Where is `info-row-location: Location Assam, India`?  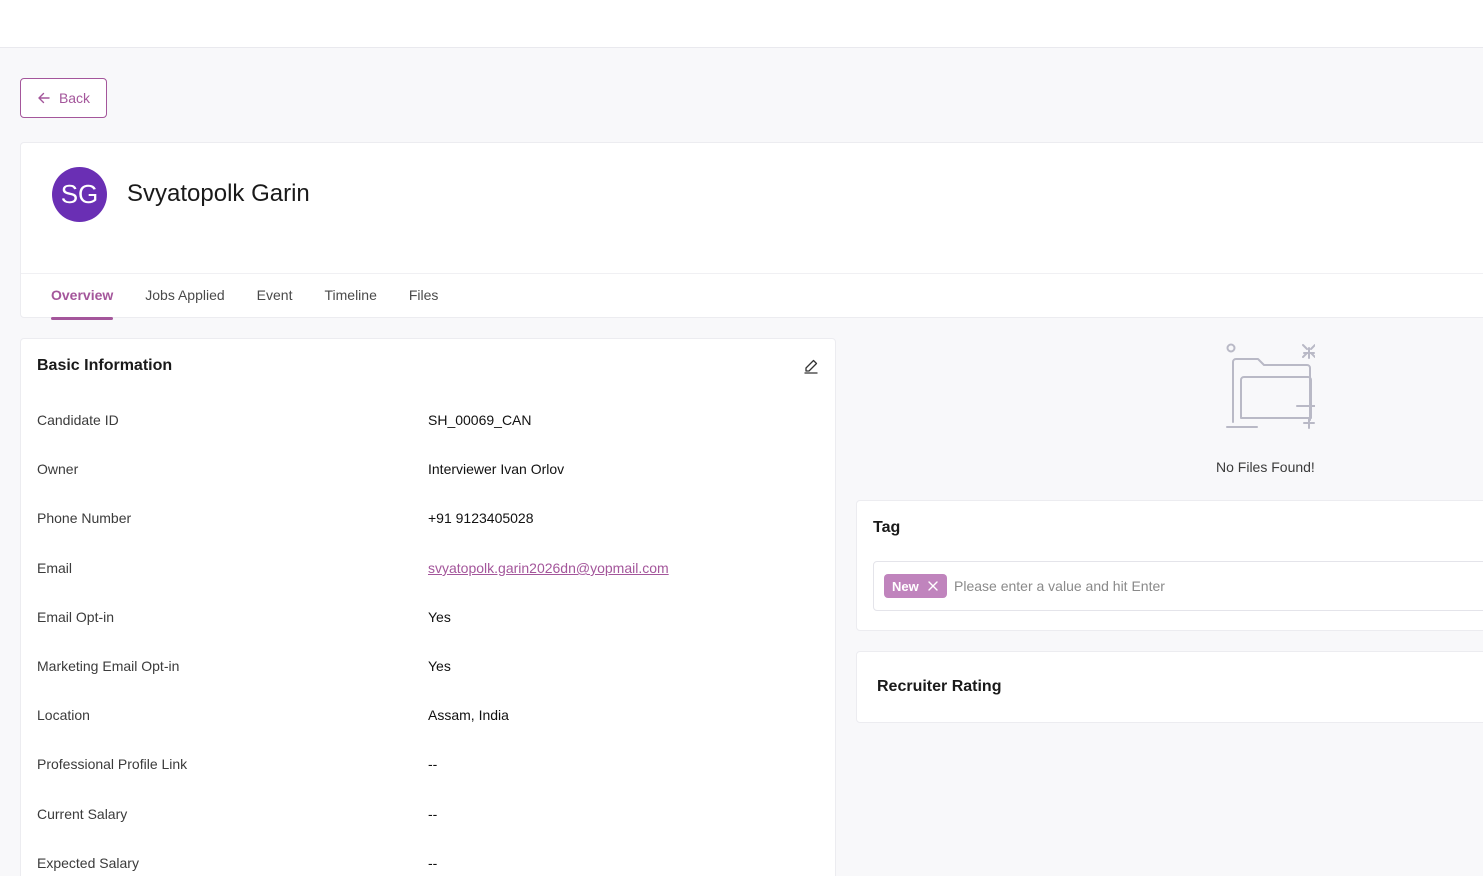
info-row-location: Location Assam, India is located at coordinates (427, 718).